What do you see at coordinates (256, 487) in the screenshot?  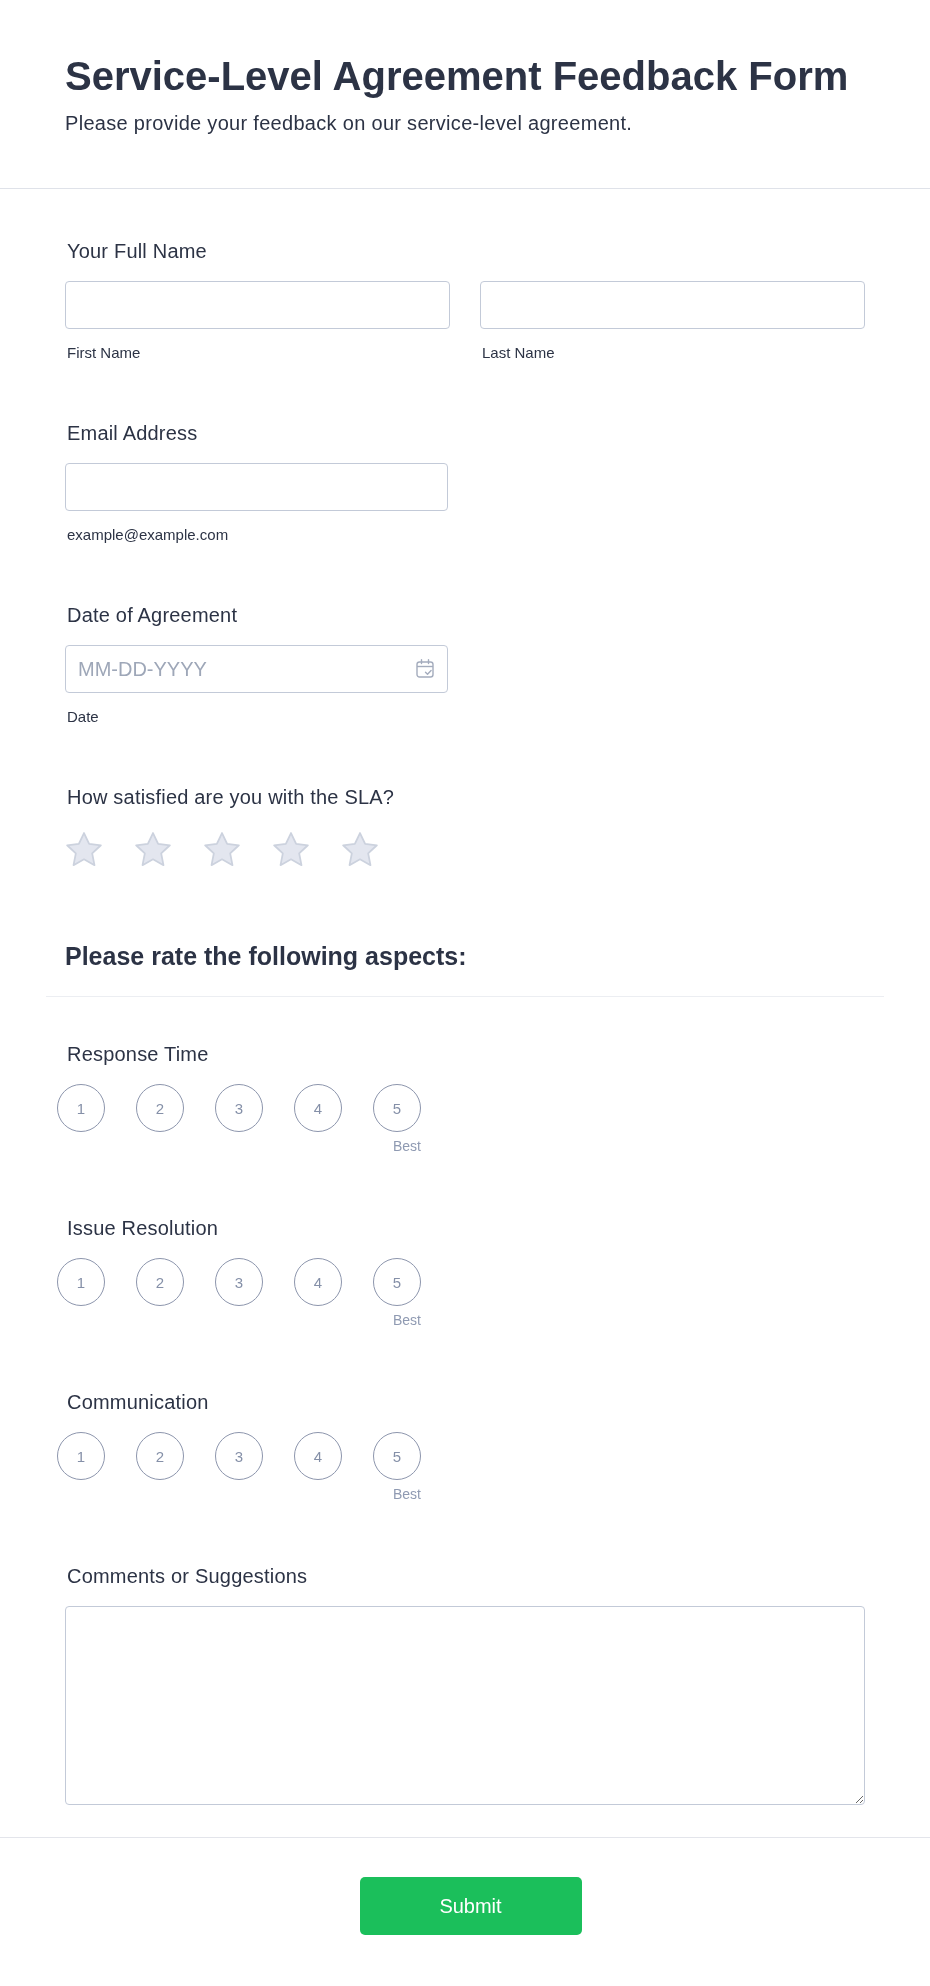 I see `email-input` at bounding box center [256, 487].